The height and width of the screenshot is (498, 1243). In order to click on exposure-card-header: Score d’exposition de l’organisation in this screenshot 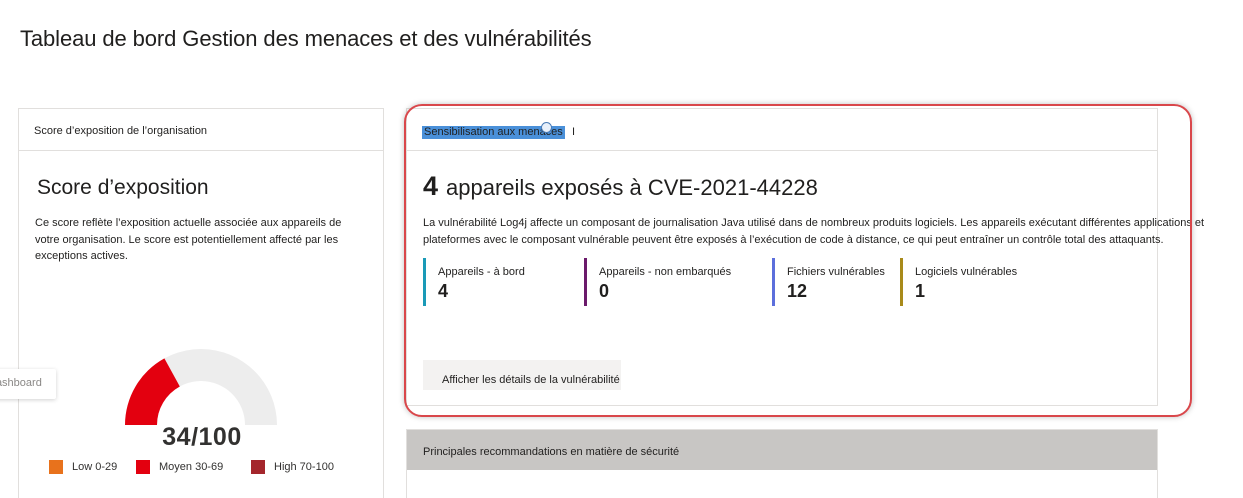, I will do `click(201, 130)`.